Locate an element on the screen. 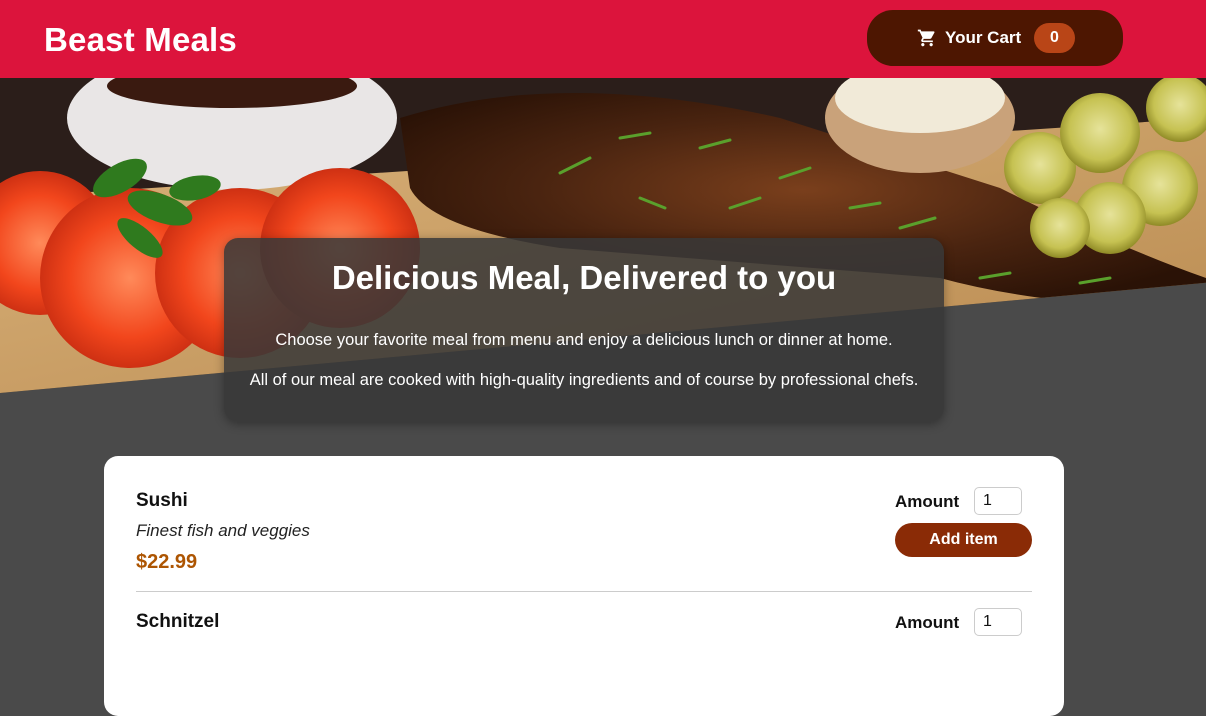  meal-name: Schnitzel is located at coordinates (178, 621).